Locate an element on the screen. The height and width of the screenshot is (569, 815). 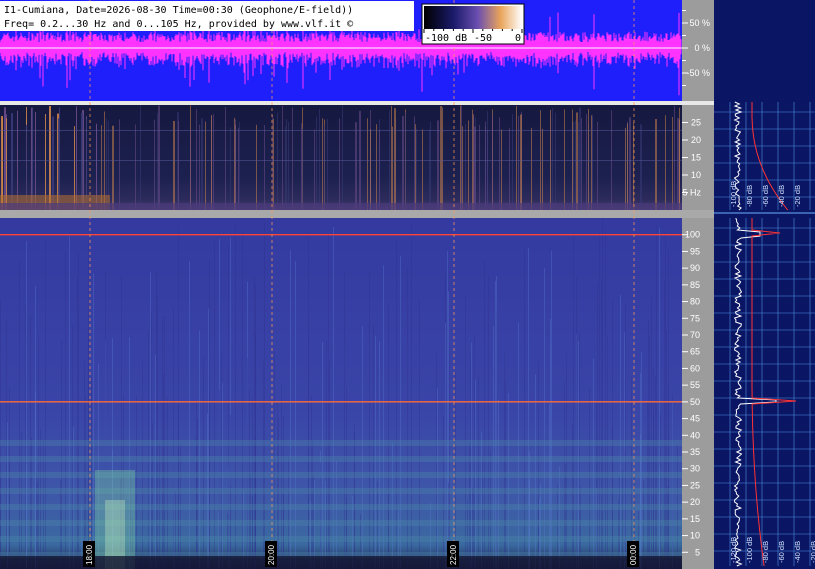
colorbar-label-mid: -50 is located at coordinates (483, 38).